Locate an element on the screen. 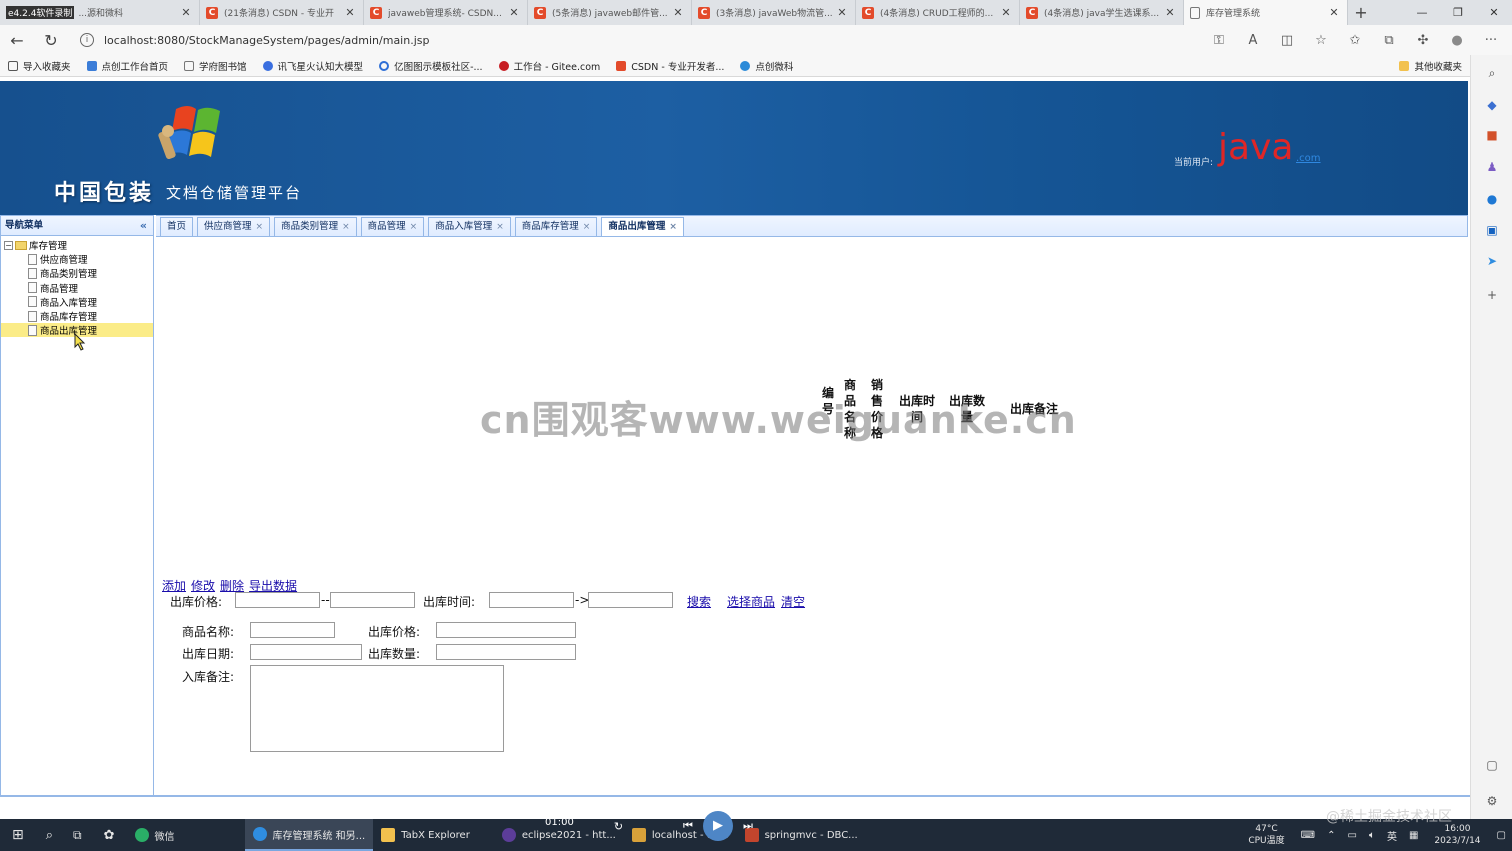 This screenshot has height=851, width=1512. taskbar-tabx: TabX Explorer is located at coordinates (425, 835).